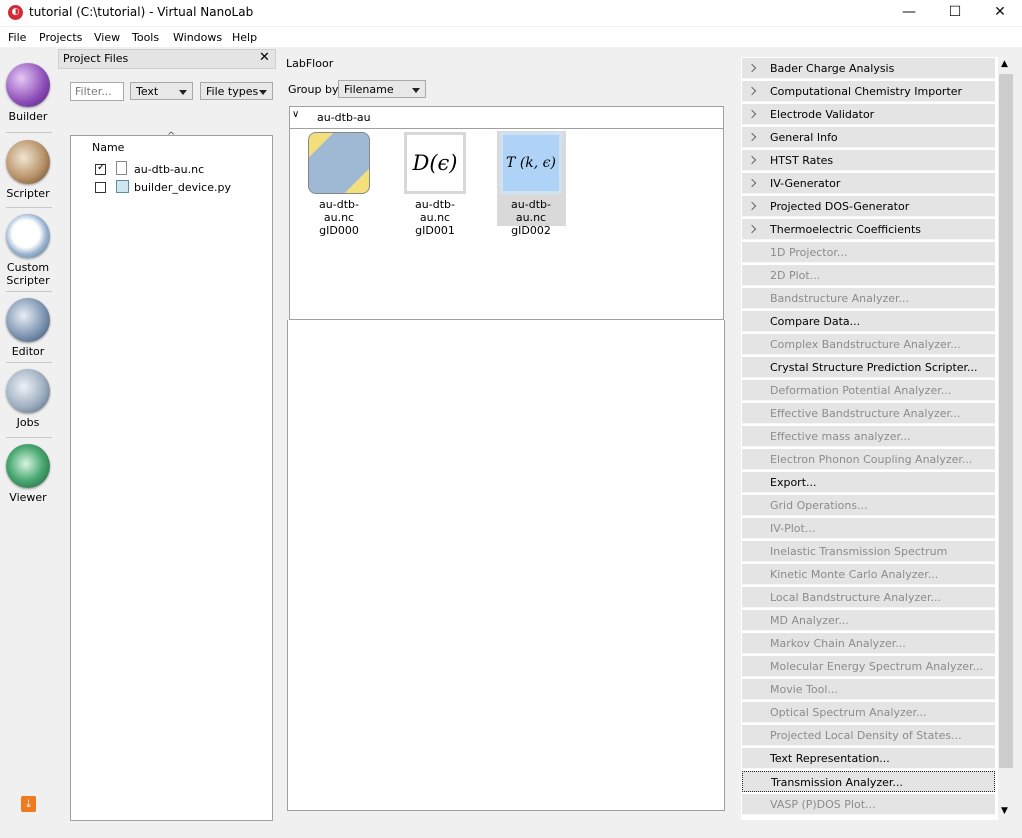 This screenshot has width=1022, height=838. Describe the element at coordinates (1006, 421) in the screenshot. I see `scrollbar-thumb` at that location.